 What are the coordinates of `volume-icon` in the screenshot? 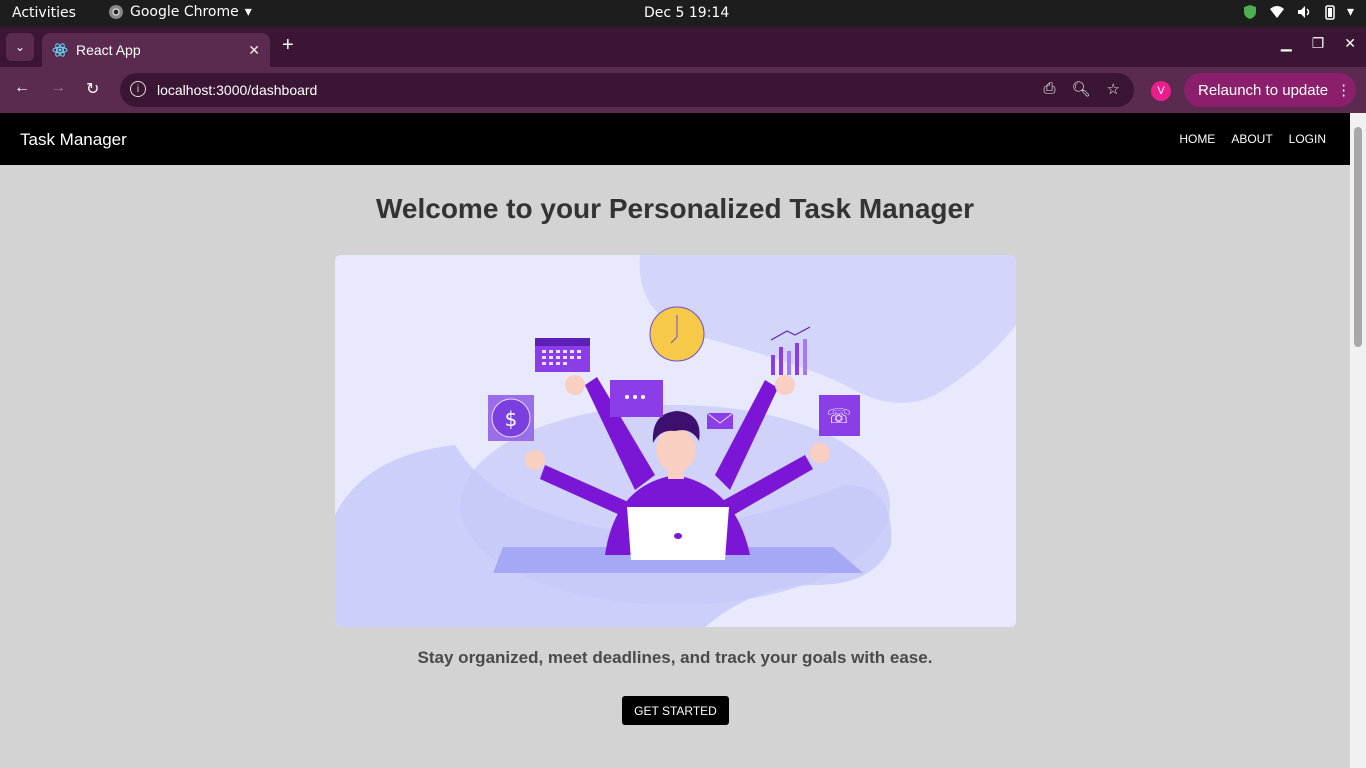 It's located at (1303, 12).